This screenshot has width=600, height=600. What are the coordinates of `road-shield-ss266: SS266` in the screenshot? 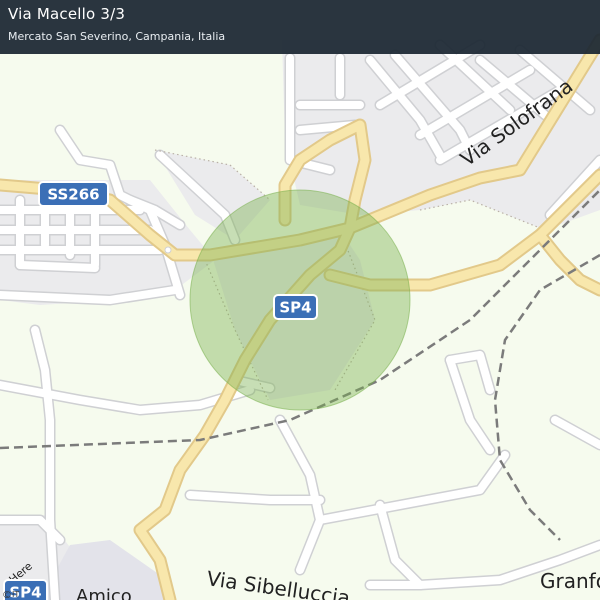 It's located at (73, 194).